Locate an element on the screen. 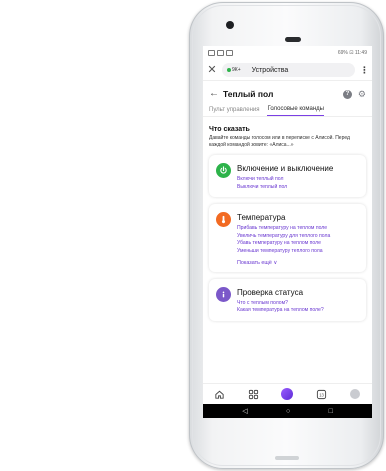 The width and height of the screenshot is (386, 471). page-title: Теплый пол is located at coordinates (248, 94).